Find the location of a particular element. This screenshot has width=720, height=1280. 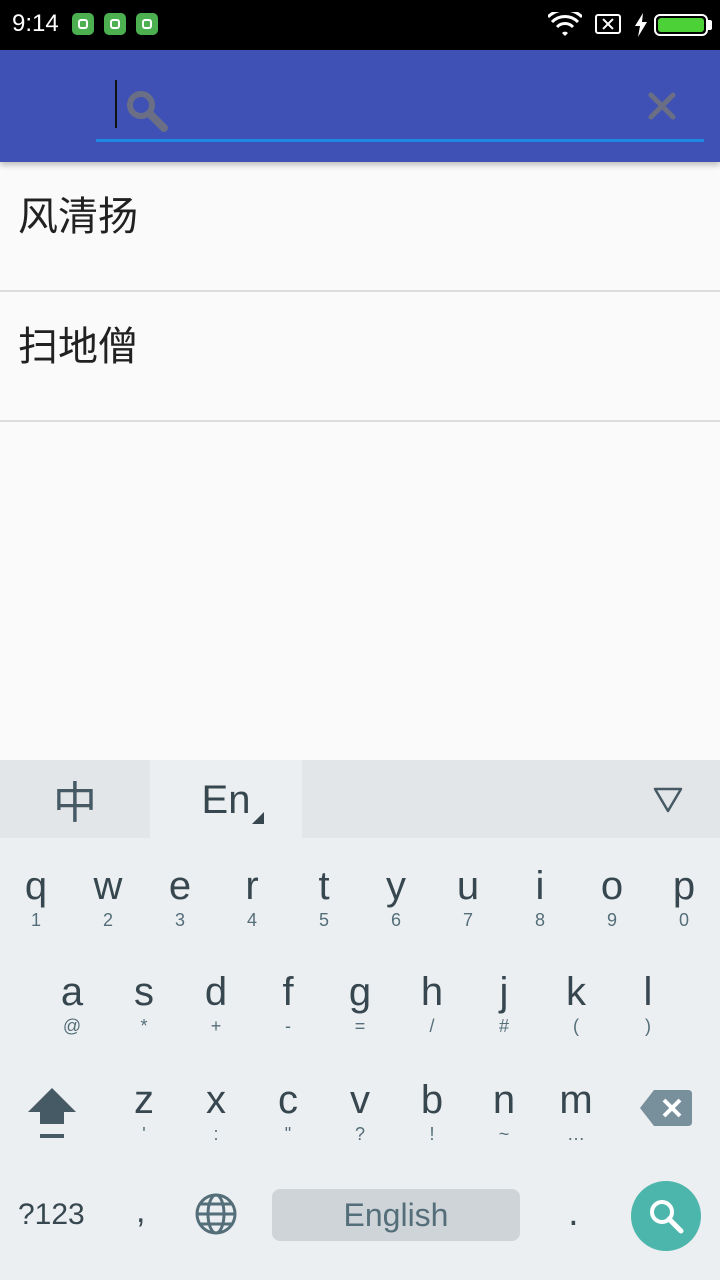

key-j: j # is located at coordinates (504, 1004).